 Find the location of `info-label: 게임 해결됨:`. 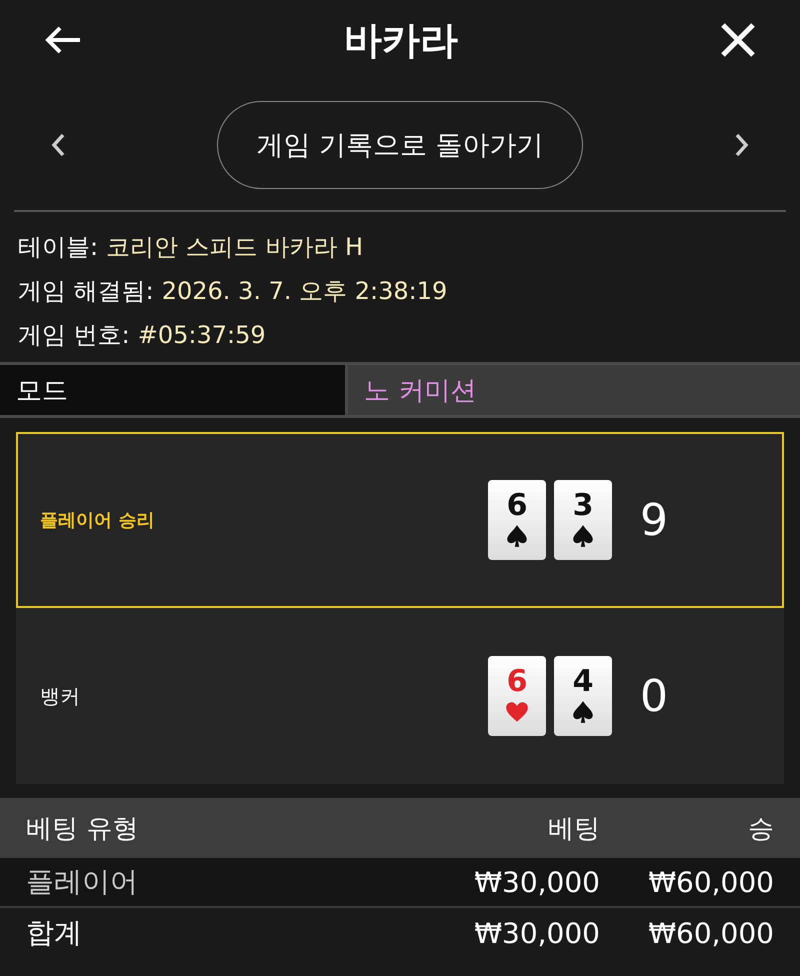

info-label: 게임 해결됨: is located at coordinates (86, 291).